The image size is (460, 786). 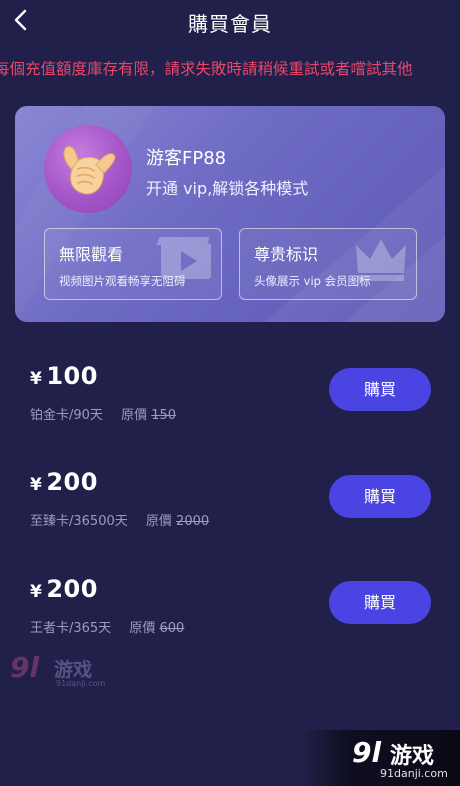 I want to click on original-price: 600, so click(x=172, y=628).